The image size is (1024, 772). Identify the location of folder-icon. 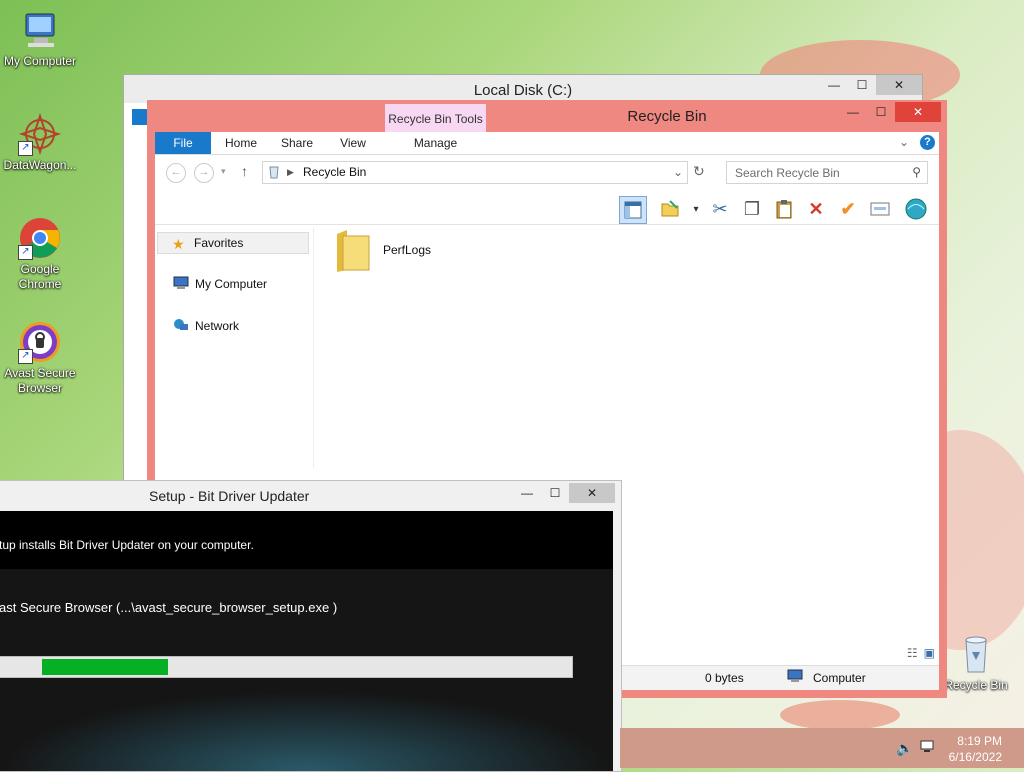
(353, 252).